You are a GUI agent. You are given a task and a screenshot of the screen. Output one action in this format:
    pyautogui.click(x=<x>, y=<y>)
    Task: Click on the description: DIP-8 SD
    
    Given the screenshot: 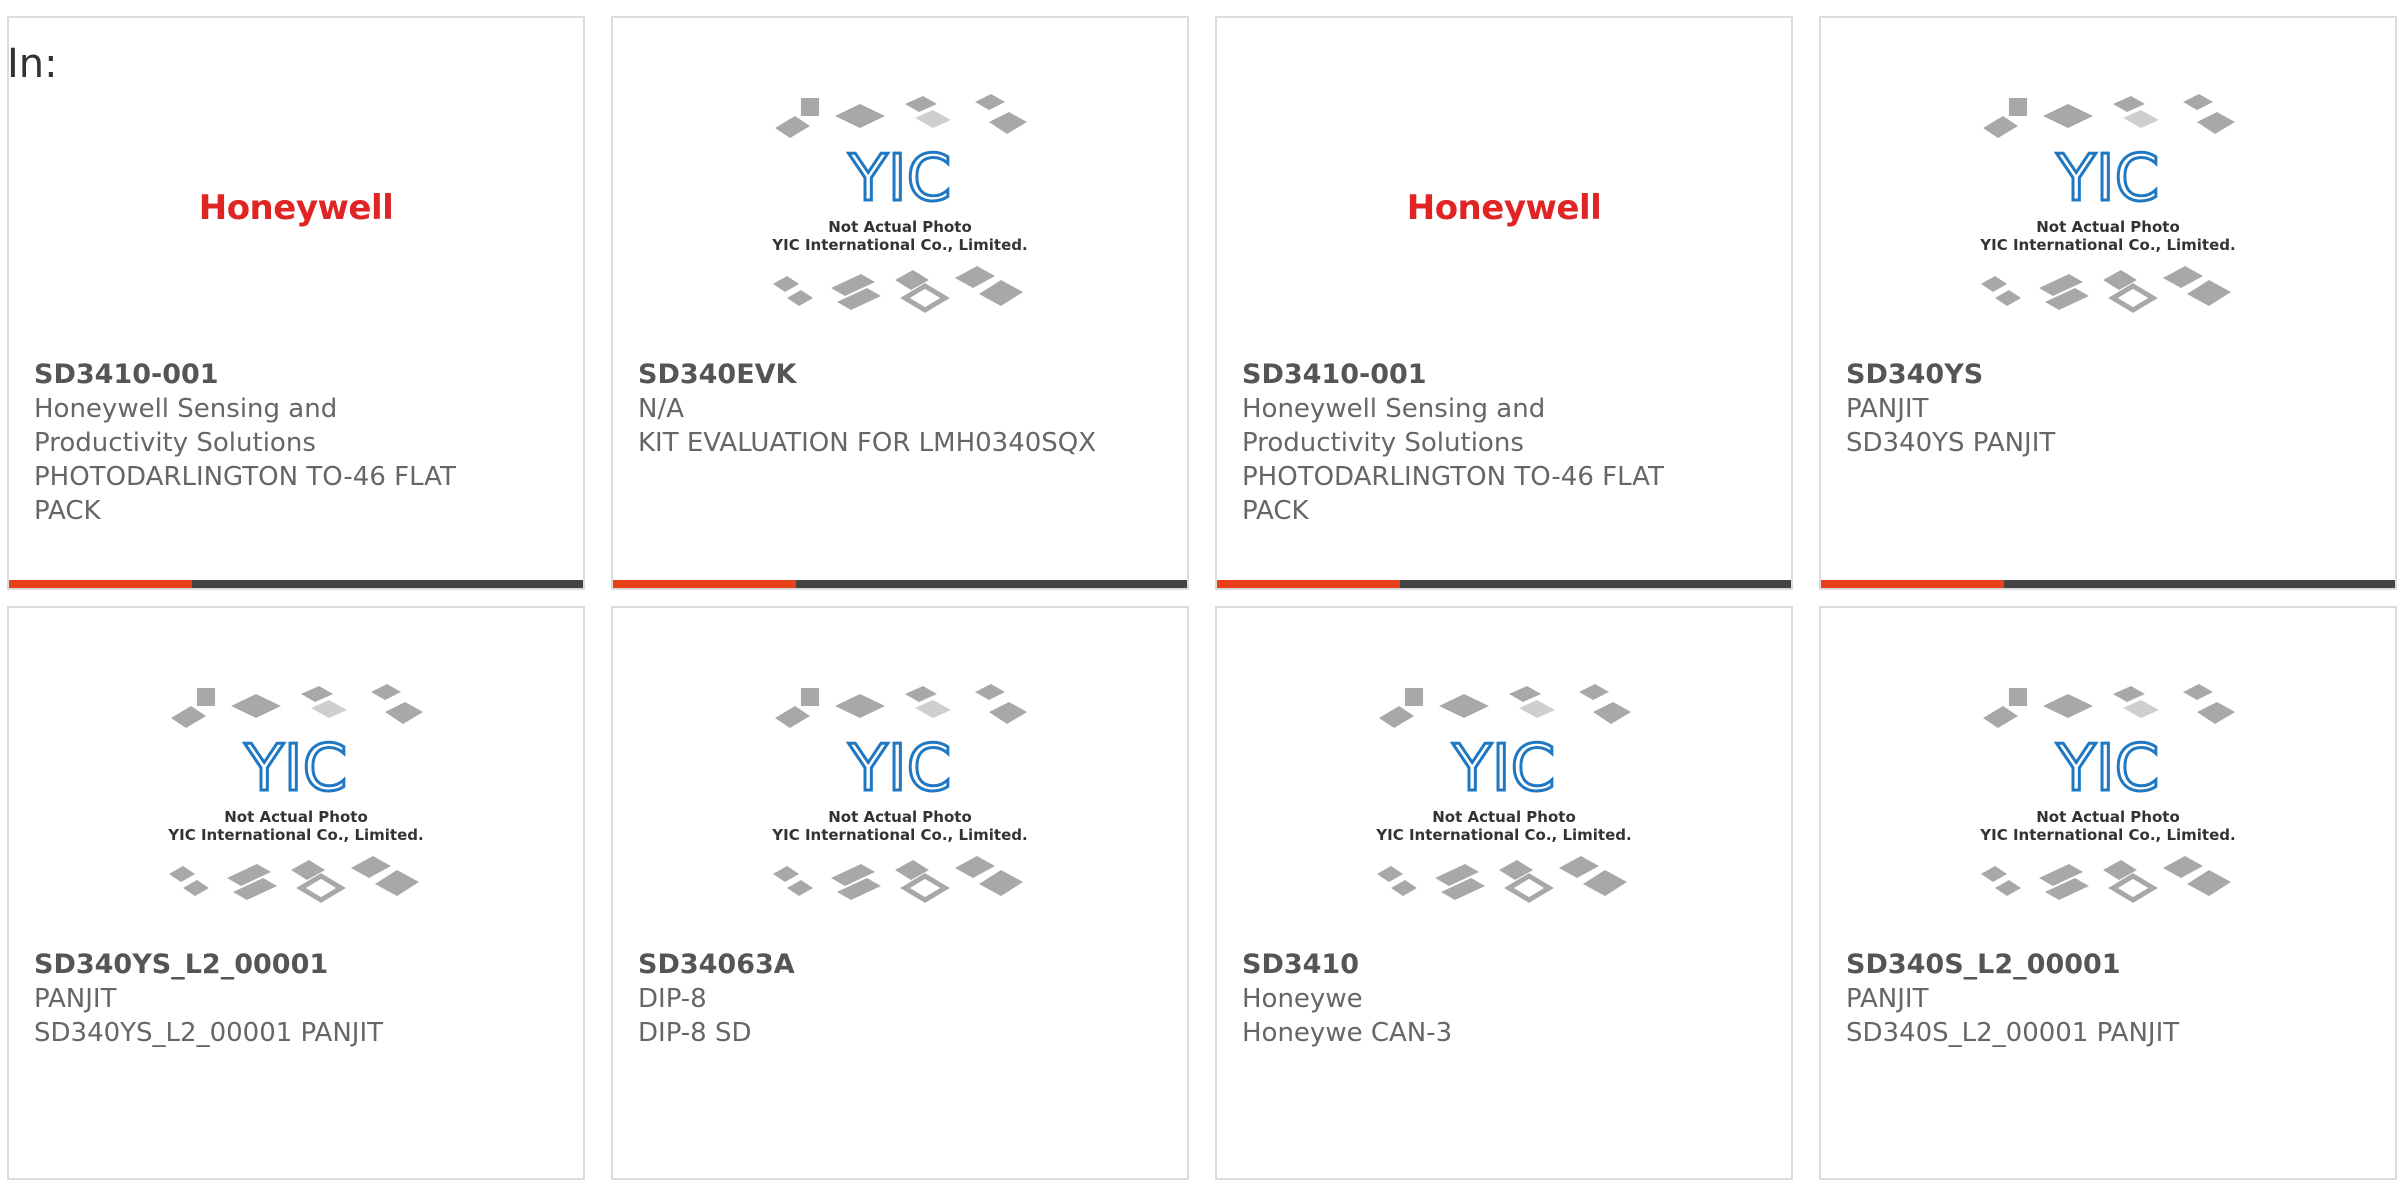 What is the action you would take?
    pyautogui.click(x=695, y=1033)
    